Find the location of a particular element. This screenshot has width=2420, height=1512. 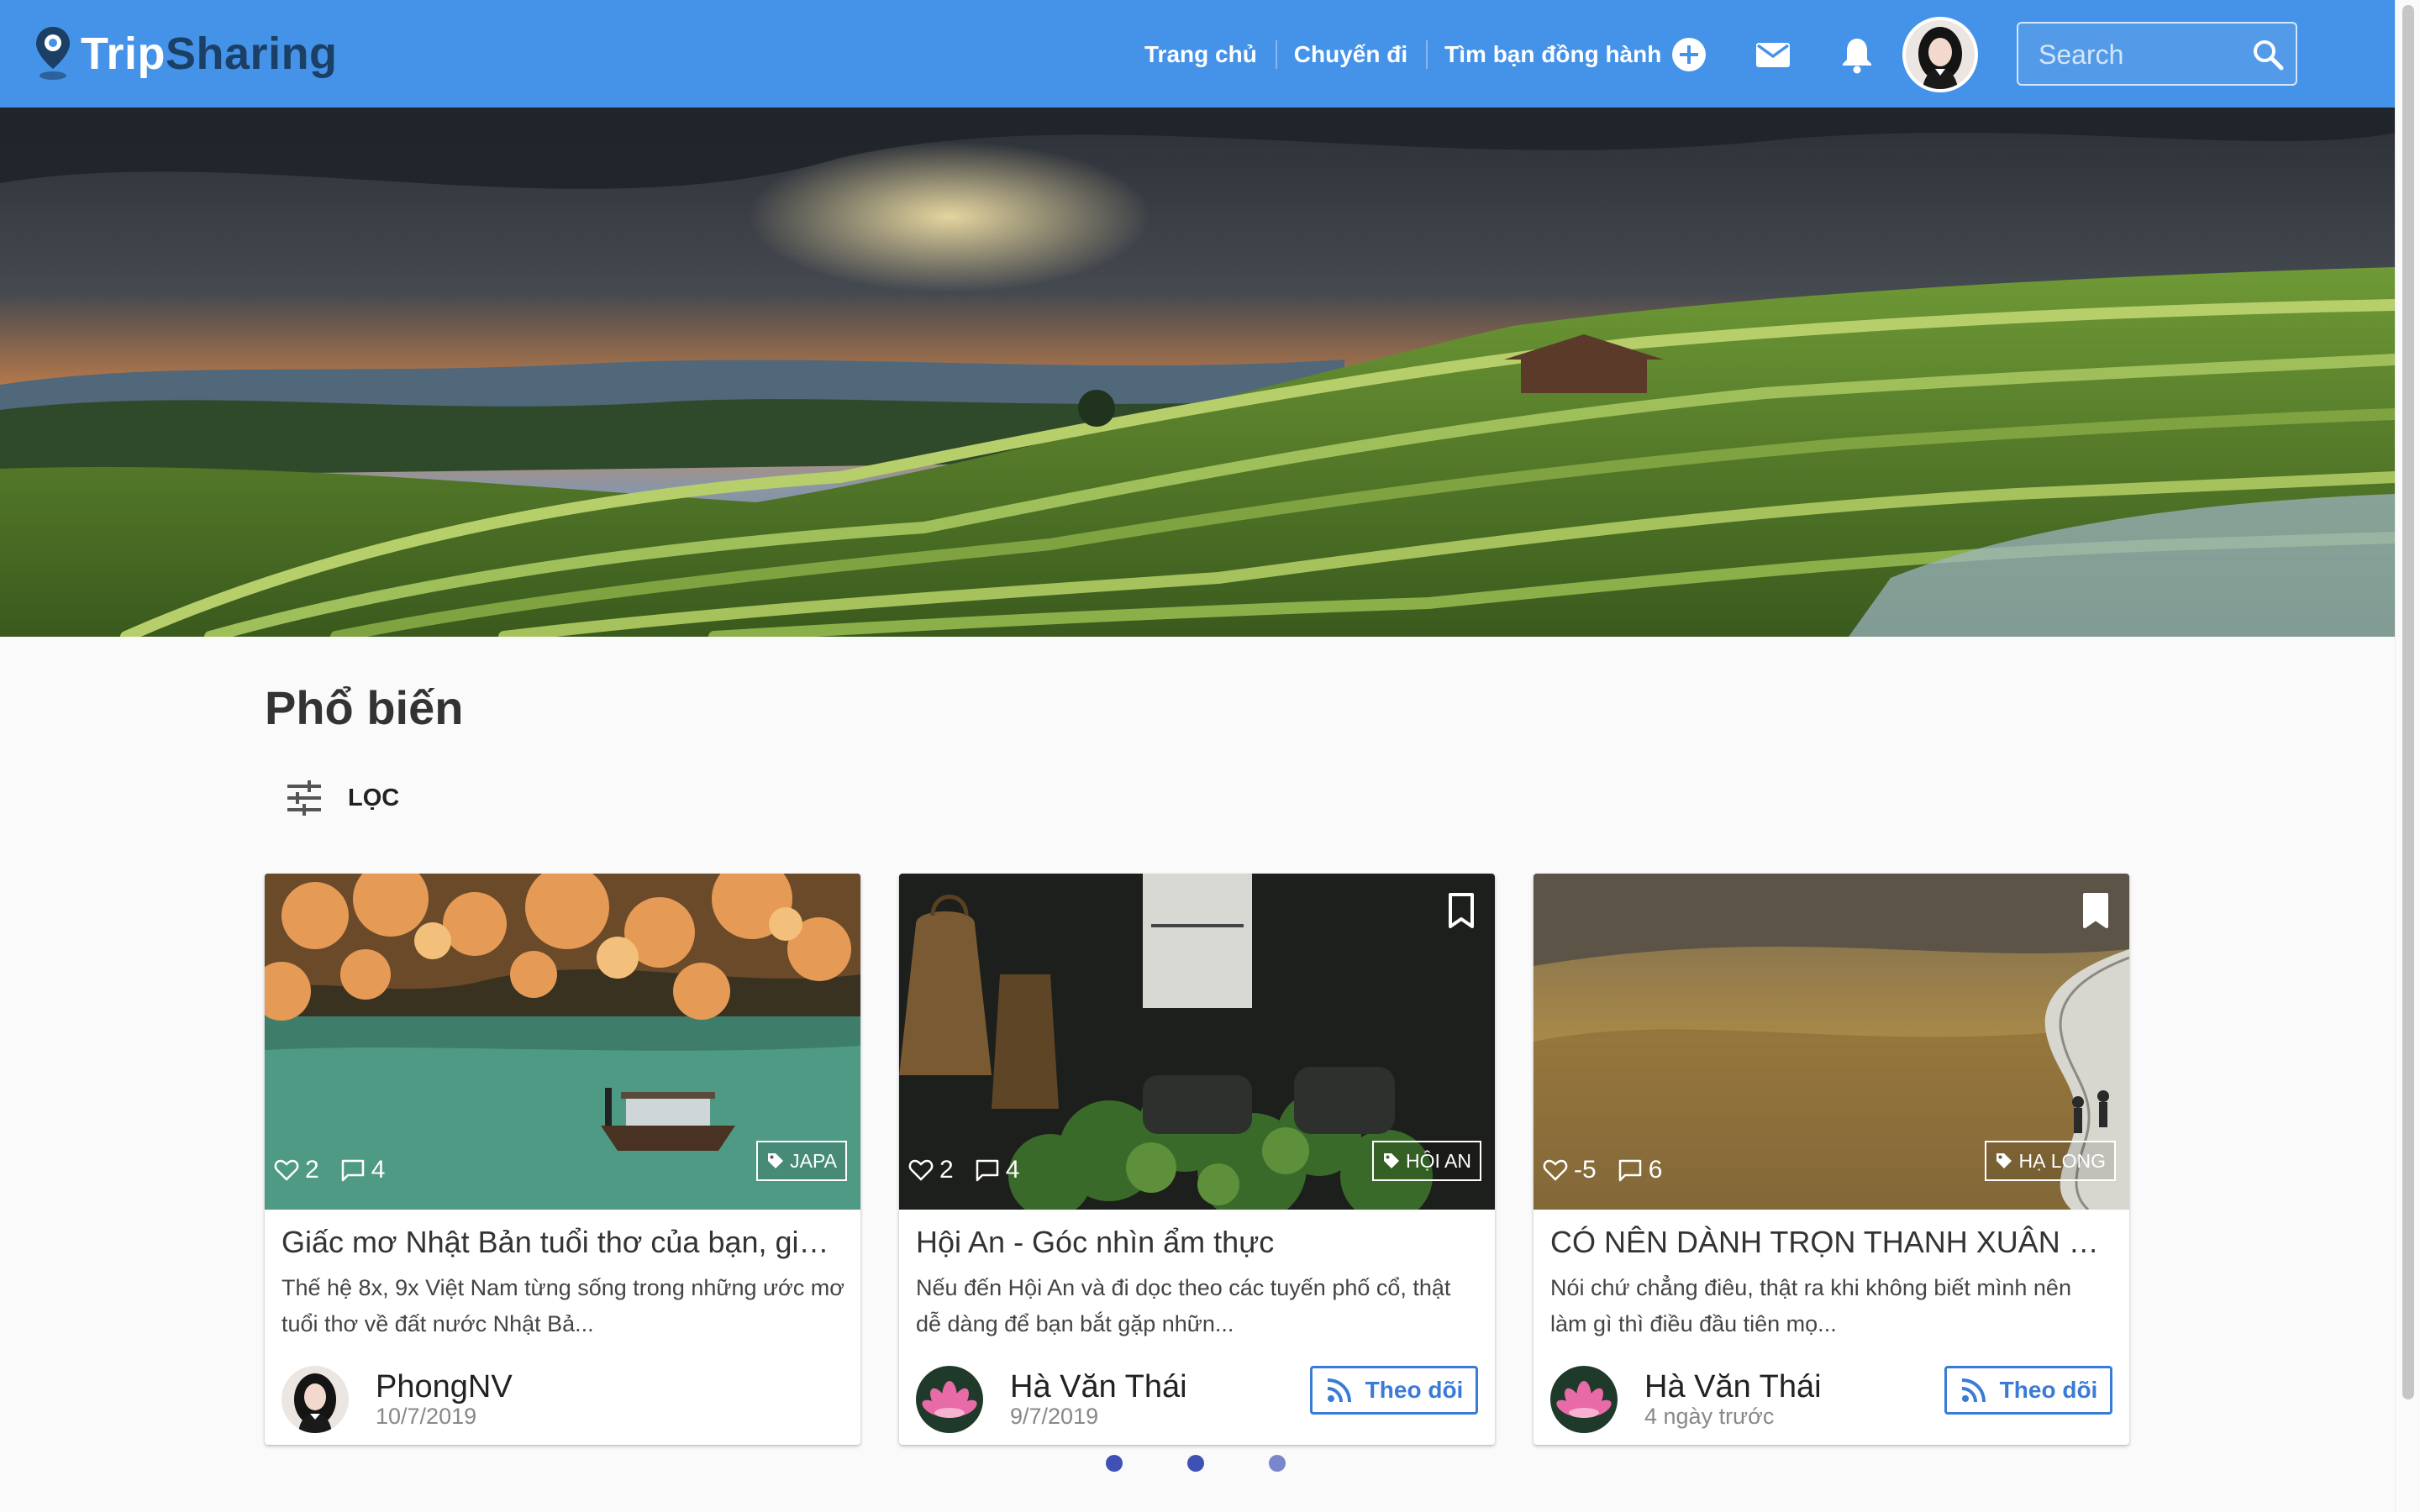

logo: TripSharing is located at coordinates (186, 53).